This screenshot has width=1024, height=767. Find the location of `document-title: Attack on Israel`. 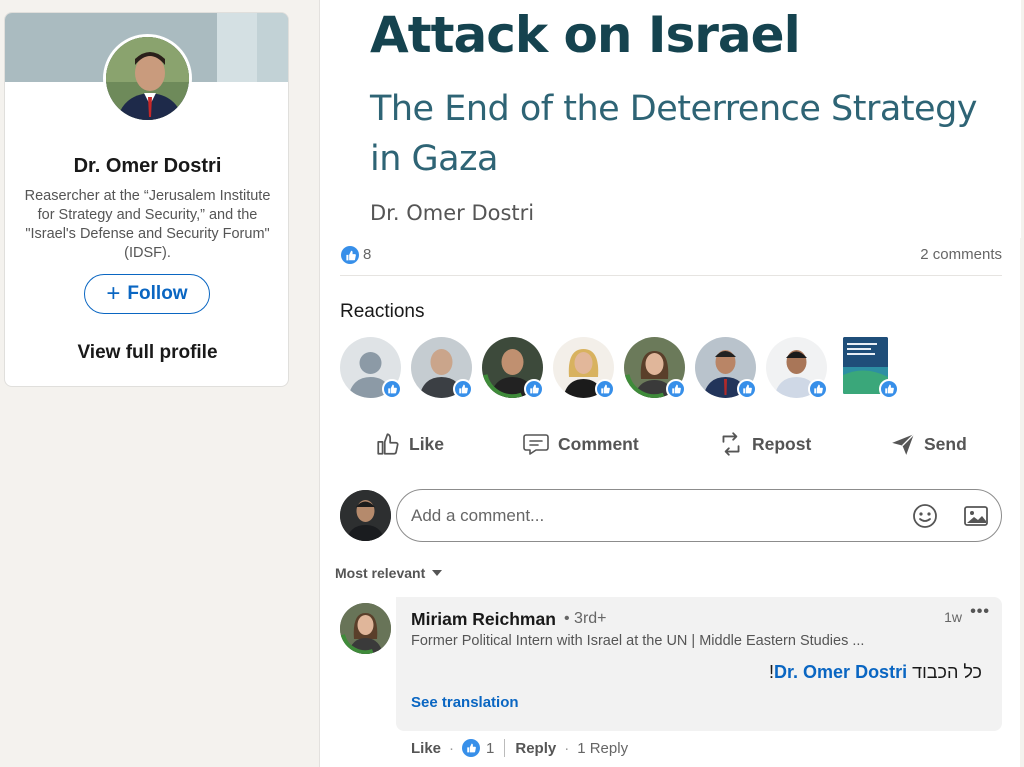

document-title: Attack on Israel is located at coordinates (585, 35).